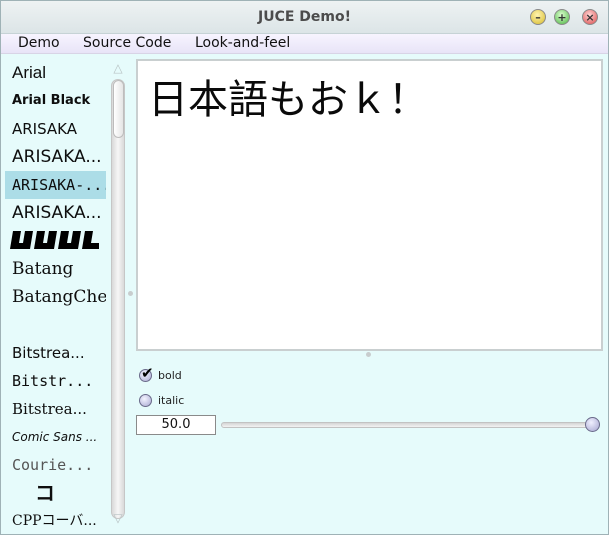 Image resolution: width=609 pixels, height=535 pixels. I want to click on close-button: ×, so click(590, 17).